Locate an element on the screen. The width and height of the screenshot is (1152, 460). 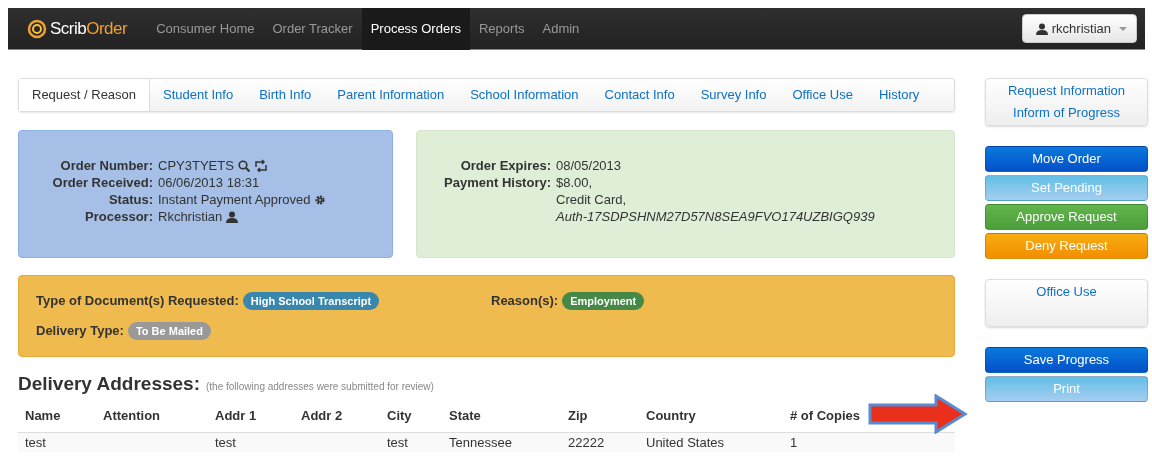
action-button: Save Progress is located at coordinates (1066, 360).